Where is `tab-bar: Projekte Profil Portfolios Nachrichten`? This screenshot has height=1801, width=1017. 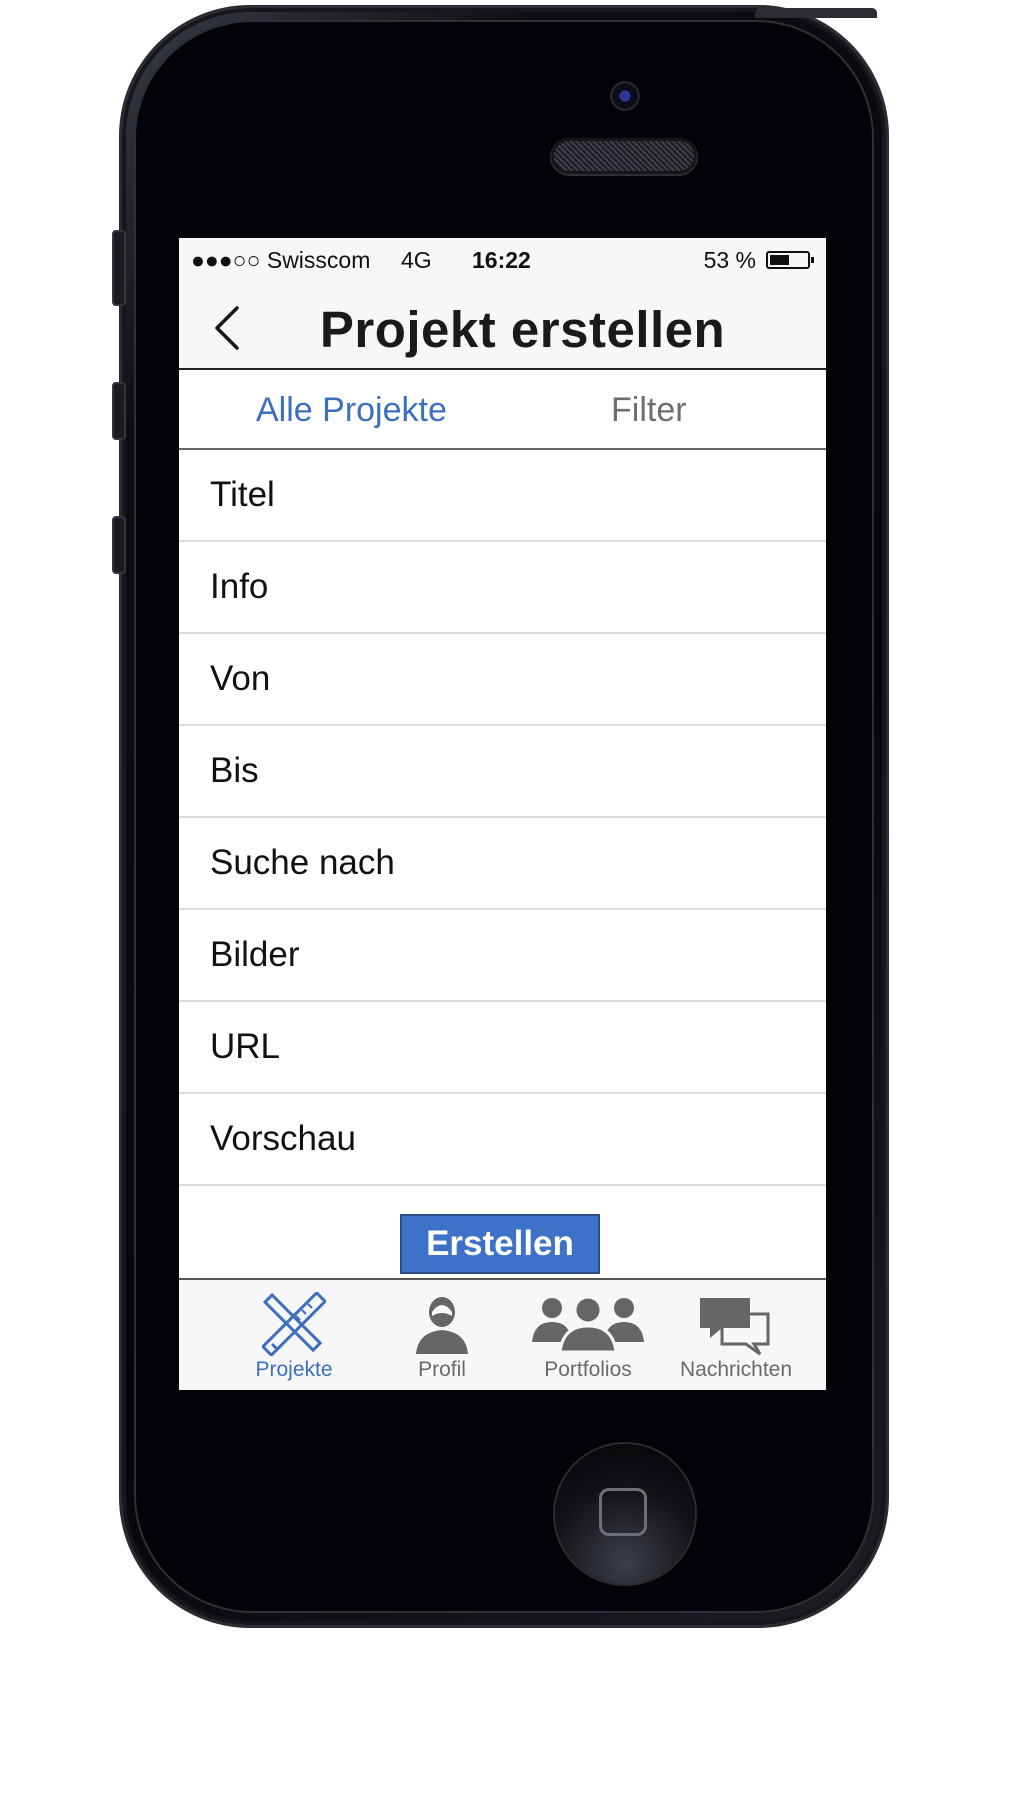 tab-bar: Projekte Profil Portfolios Nachrichten is located at coordinates (502, 1334).